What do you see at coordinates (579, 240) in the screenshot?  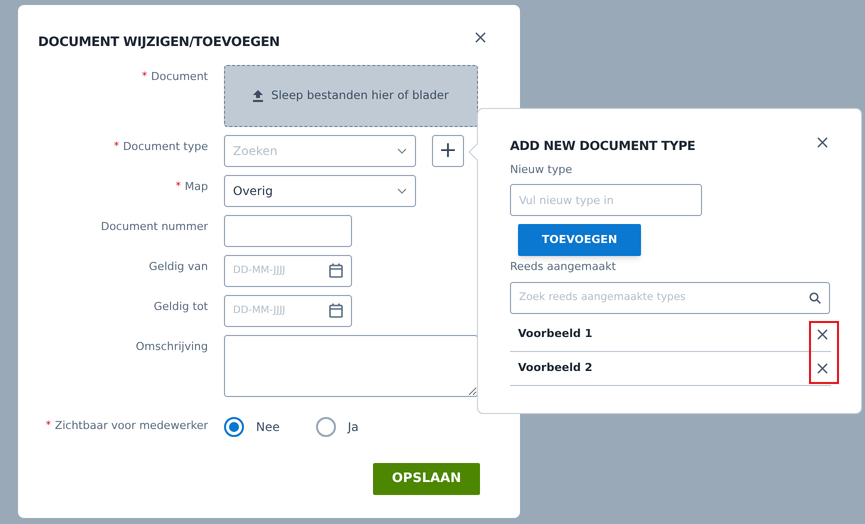 I see `add-type-button: TOEVOEGEN` at bounding box center [579, 240].